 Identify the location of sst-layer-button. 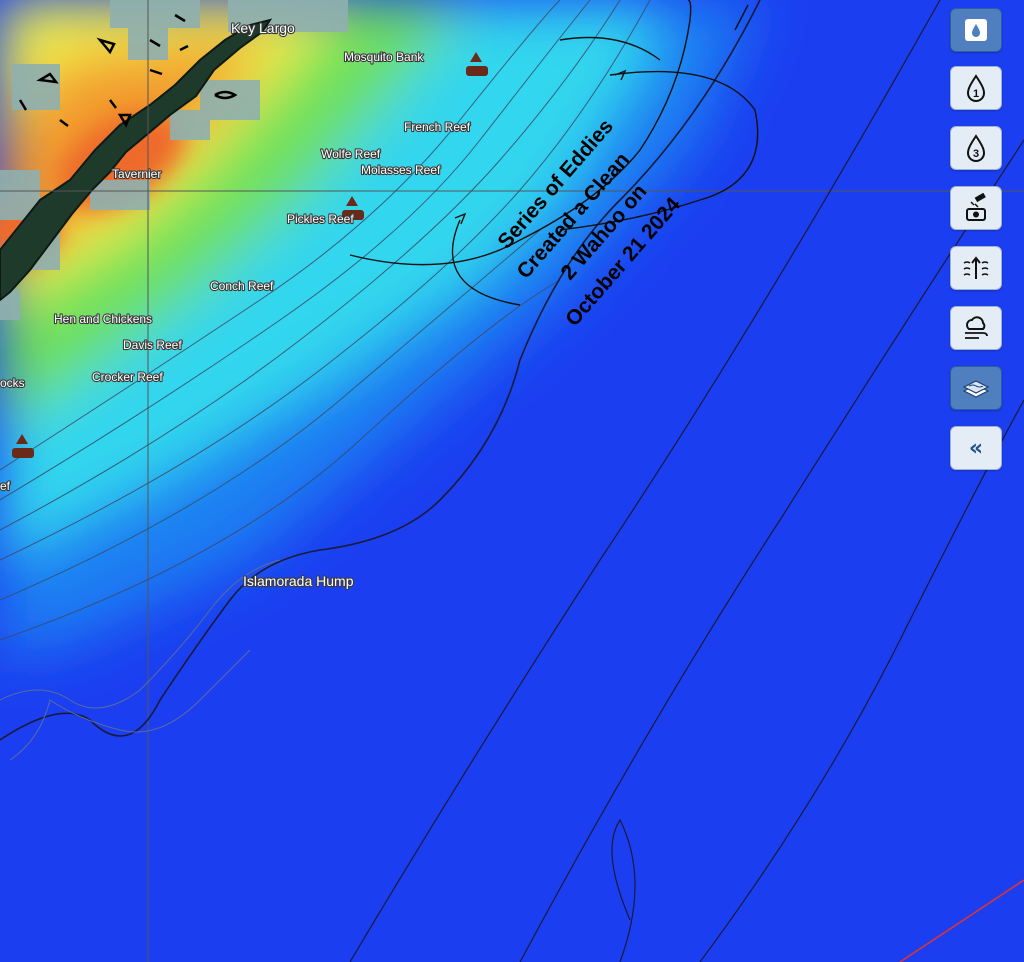
(976, 30).